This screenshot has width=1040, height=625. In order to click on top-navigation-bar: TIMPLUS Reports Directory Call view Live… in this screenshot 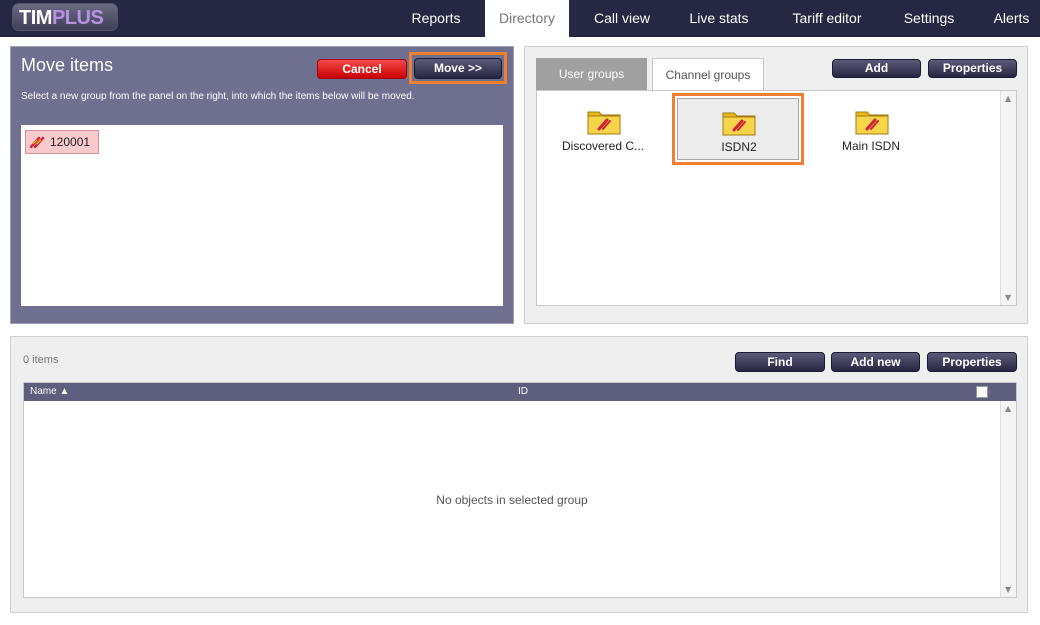, I will do `click(520, 18)`.